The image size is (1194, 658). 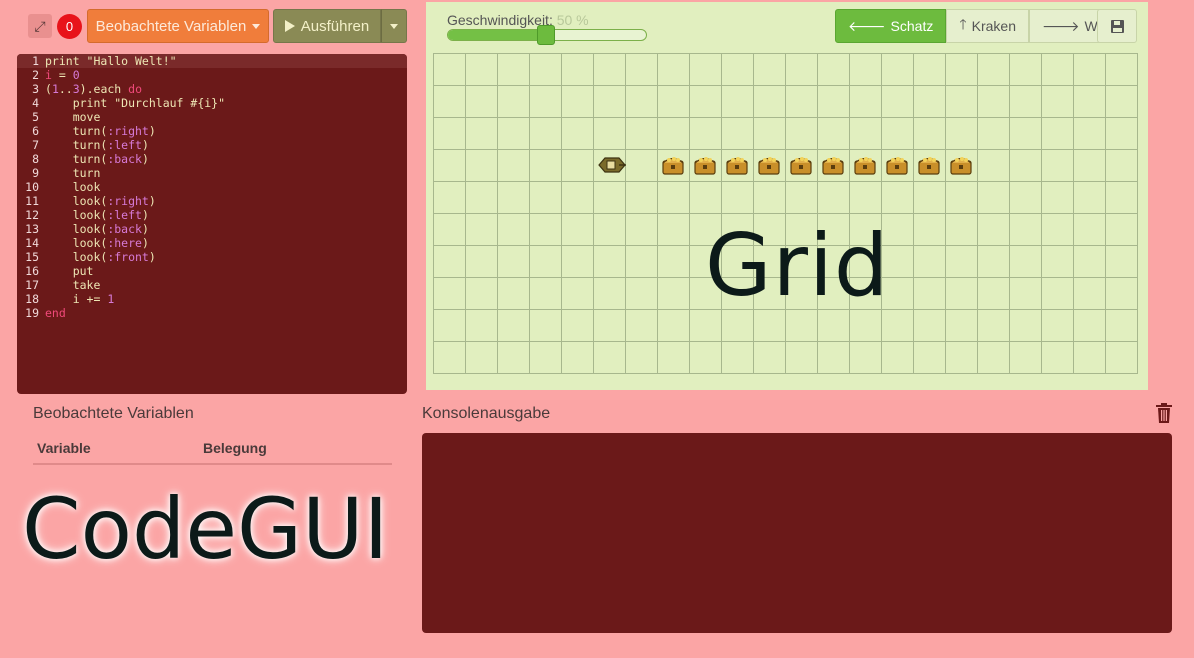 What do you see at coordinates (35, 131) in the screenshot?
I see `line-number: 6` at bounding box center [35, 131].